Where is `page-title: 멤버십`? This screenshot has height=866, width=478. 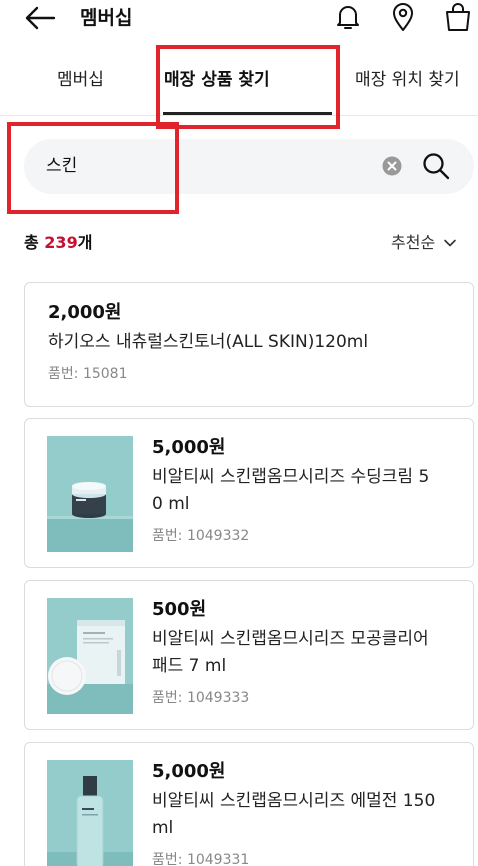
page-title: 멤버십 is located at coordinates (106, 18).